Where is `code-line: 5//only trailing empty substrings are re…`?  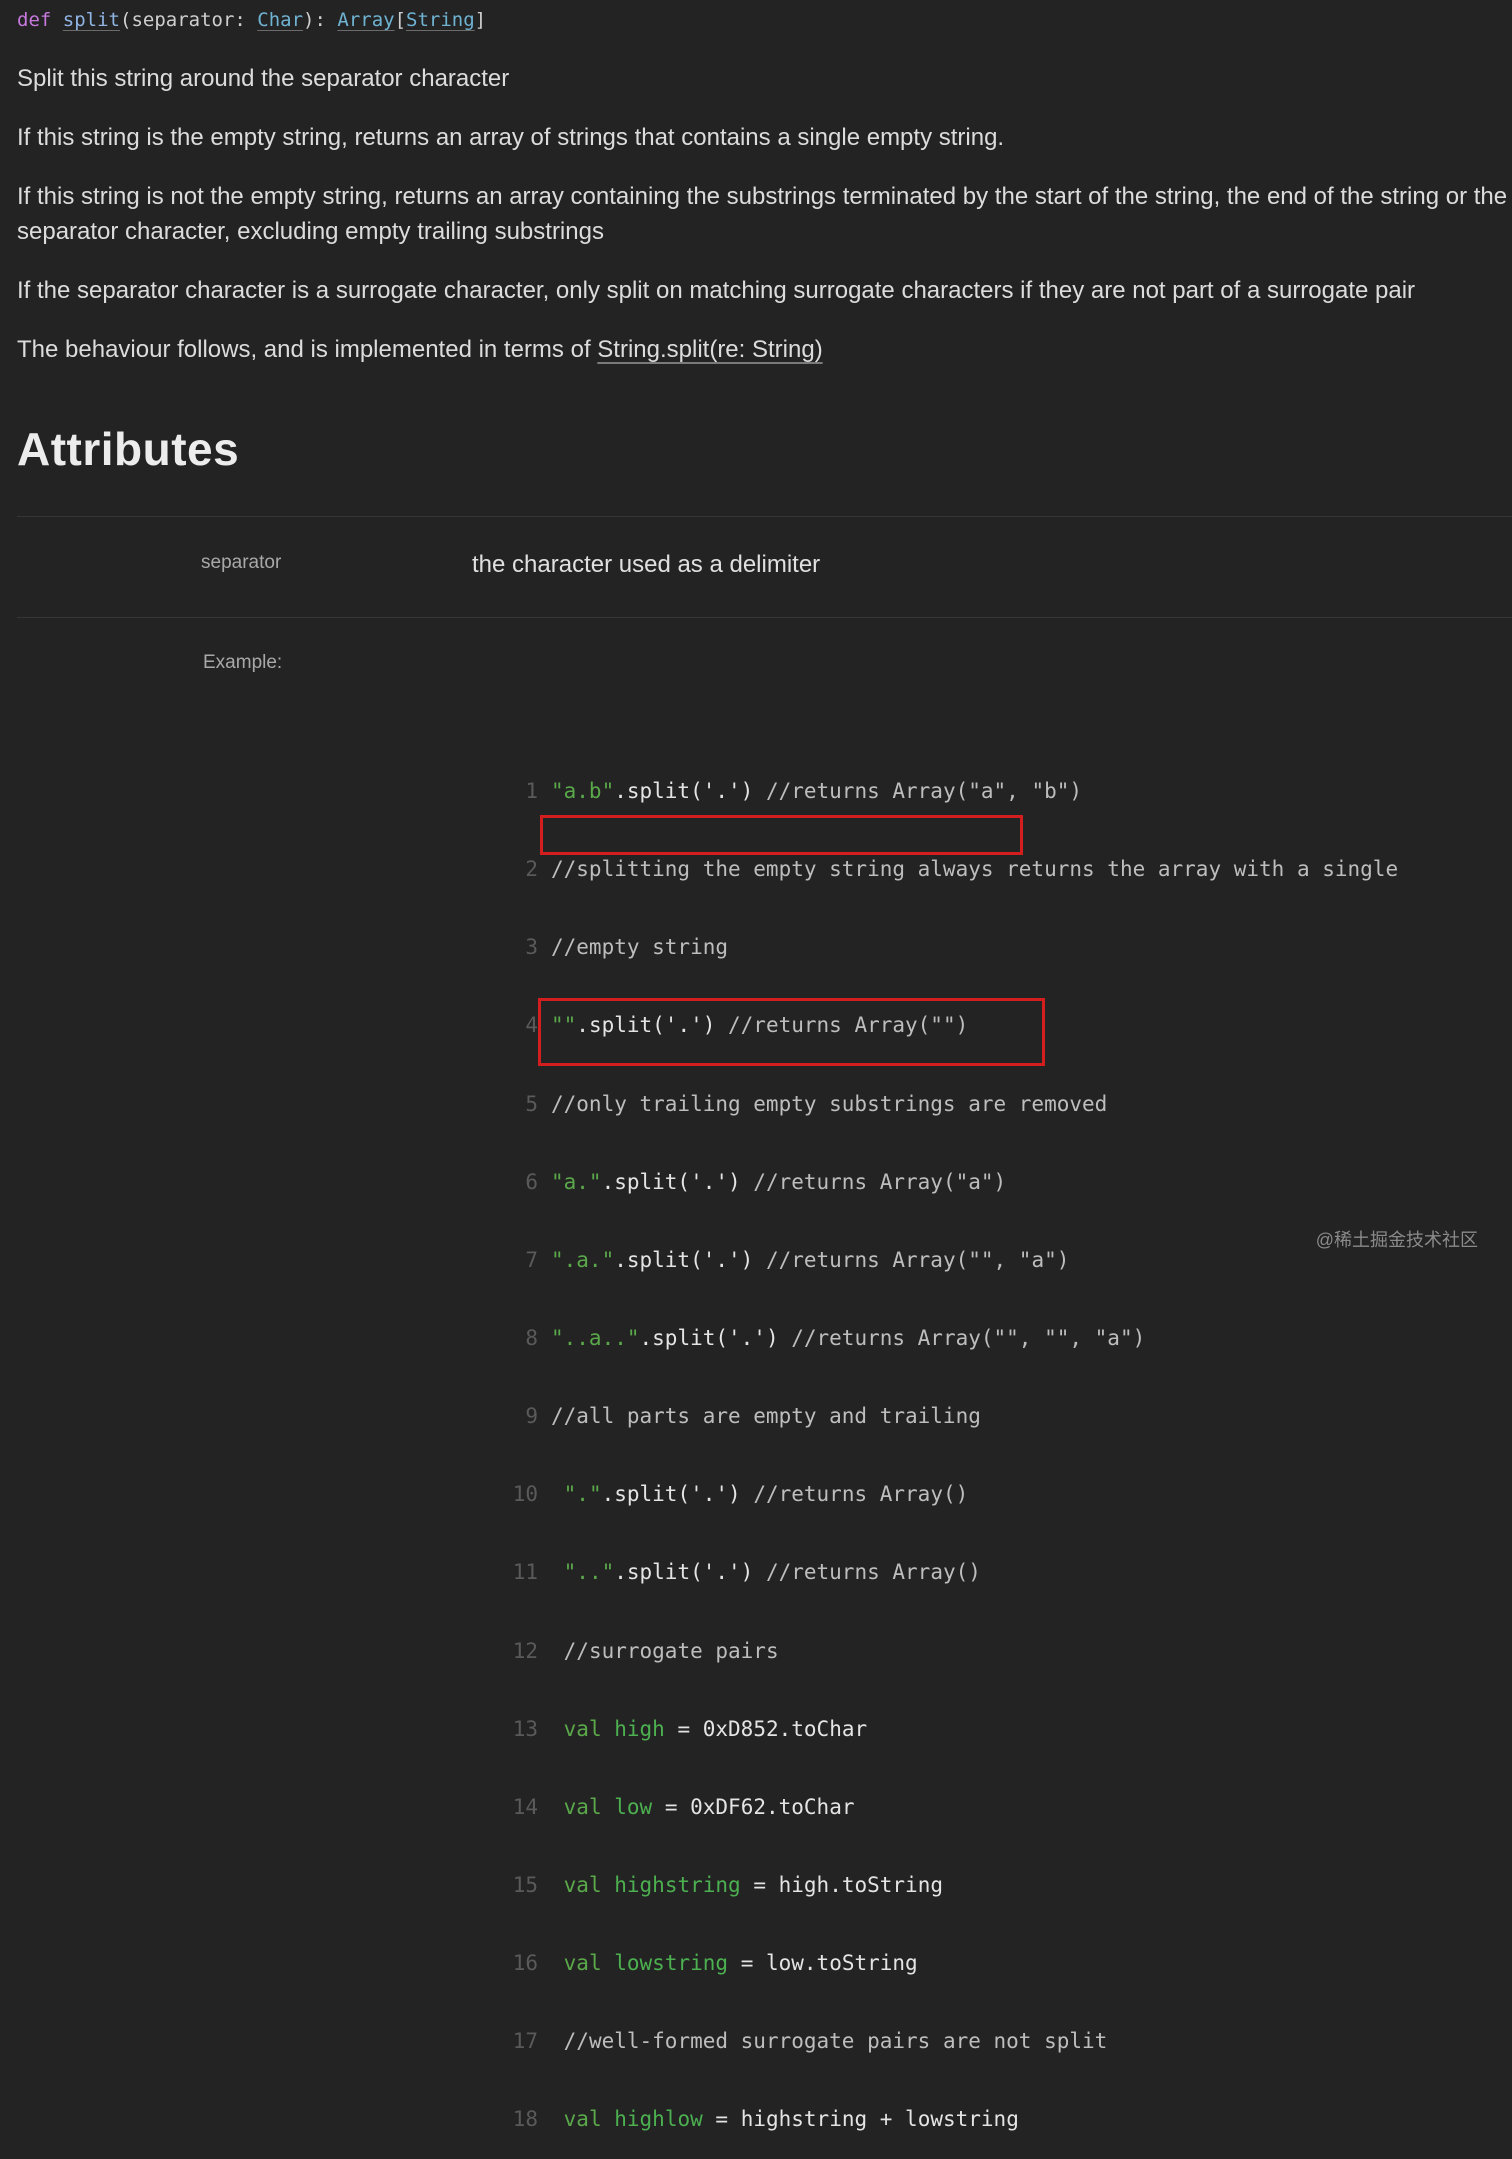 code-line: 5//only trailing empty substrings are re… is located at coordinates (951, 1104).